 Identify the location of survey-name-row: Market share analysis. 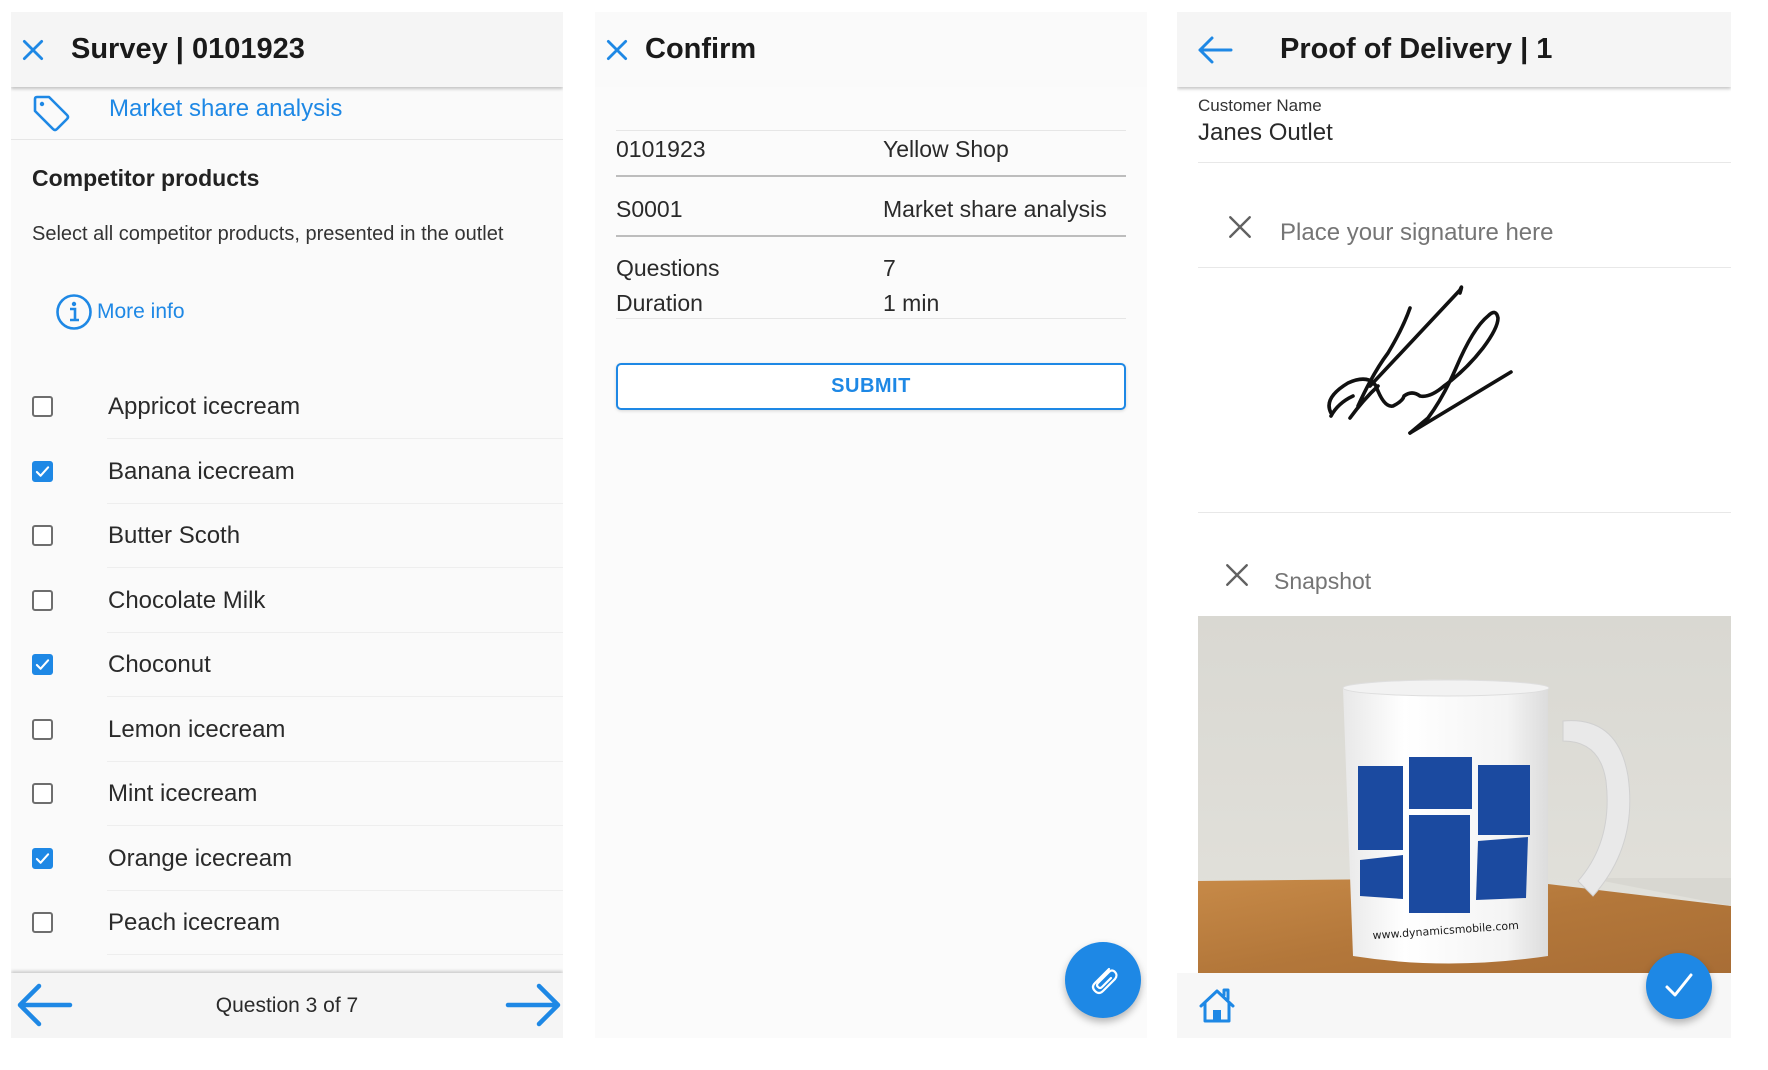
(287, 113).